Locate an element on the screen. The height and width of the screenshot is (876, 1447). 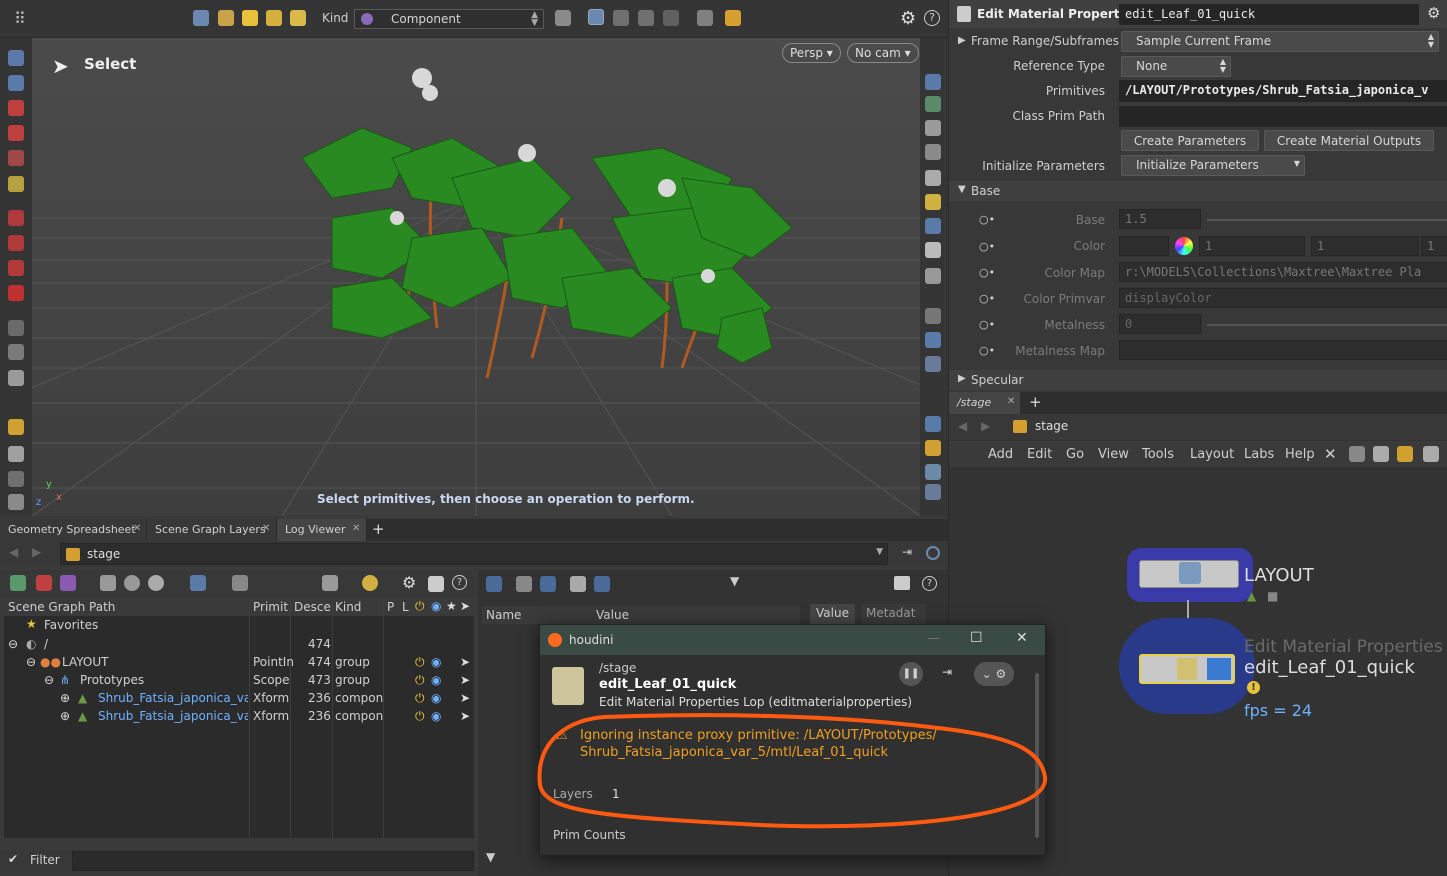
back-icon: ◀ is located at coordinates (13, 552).